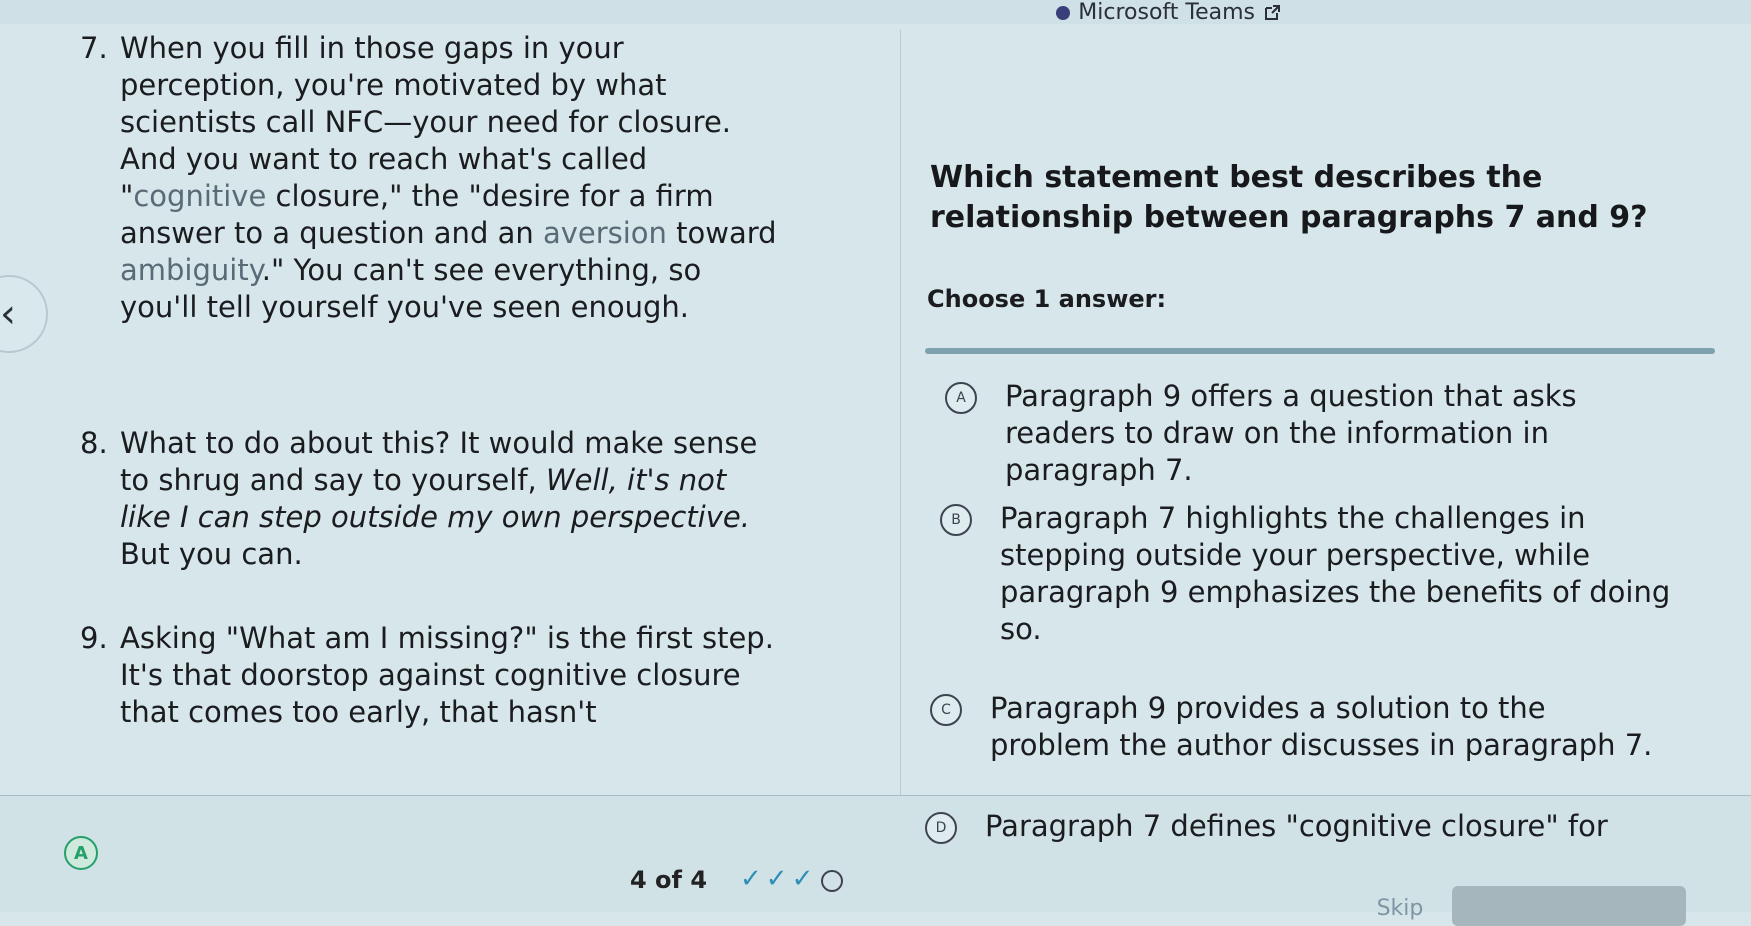 The height and width of the screenshot is (926, 1751). I want to click on question-progress: 4 of 4, so click(669, 880).